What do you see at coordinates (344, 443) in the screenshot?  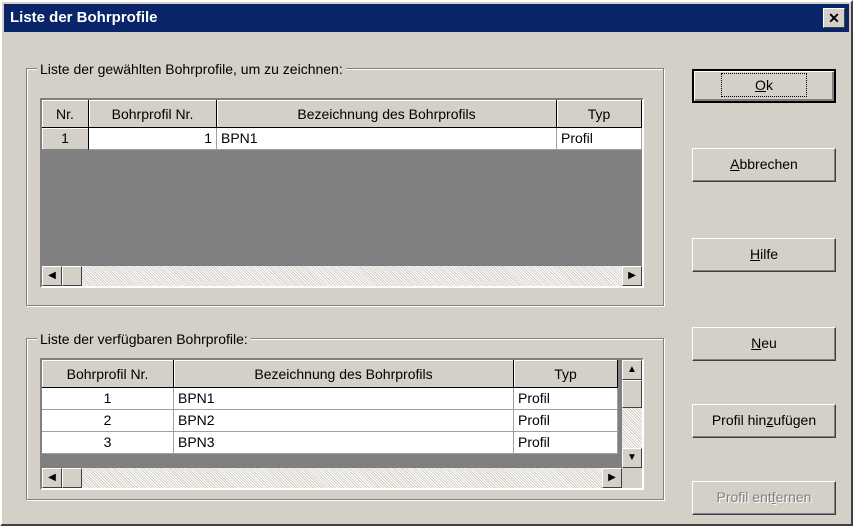 I see `bezeichnung-cell: BPN3` at bounding box center [344, 443].